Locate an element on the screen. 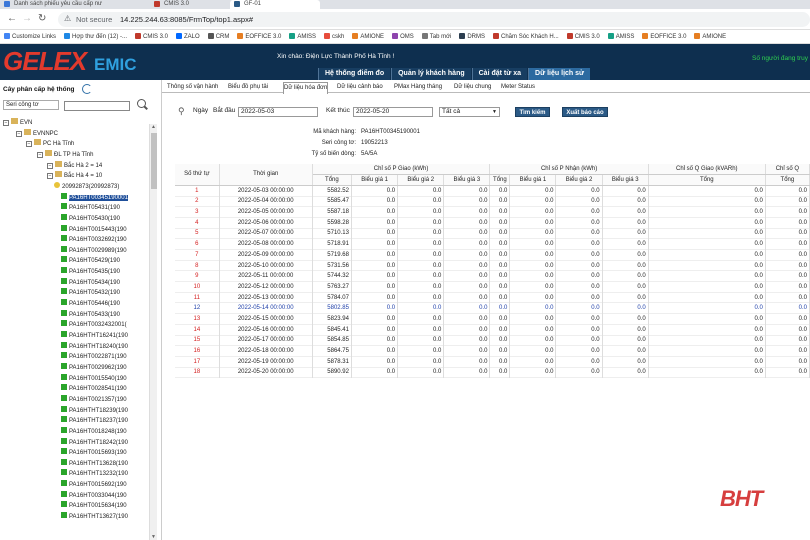 Image resolution: width=810 pixels, height=540 pixels. search-icon is located at coordinates (141, 103).